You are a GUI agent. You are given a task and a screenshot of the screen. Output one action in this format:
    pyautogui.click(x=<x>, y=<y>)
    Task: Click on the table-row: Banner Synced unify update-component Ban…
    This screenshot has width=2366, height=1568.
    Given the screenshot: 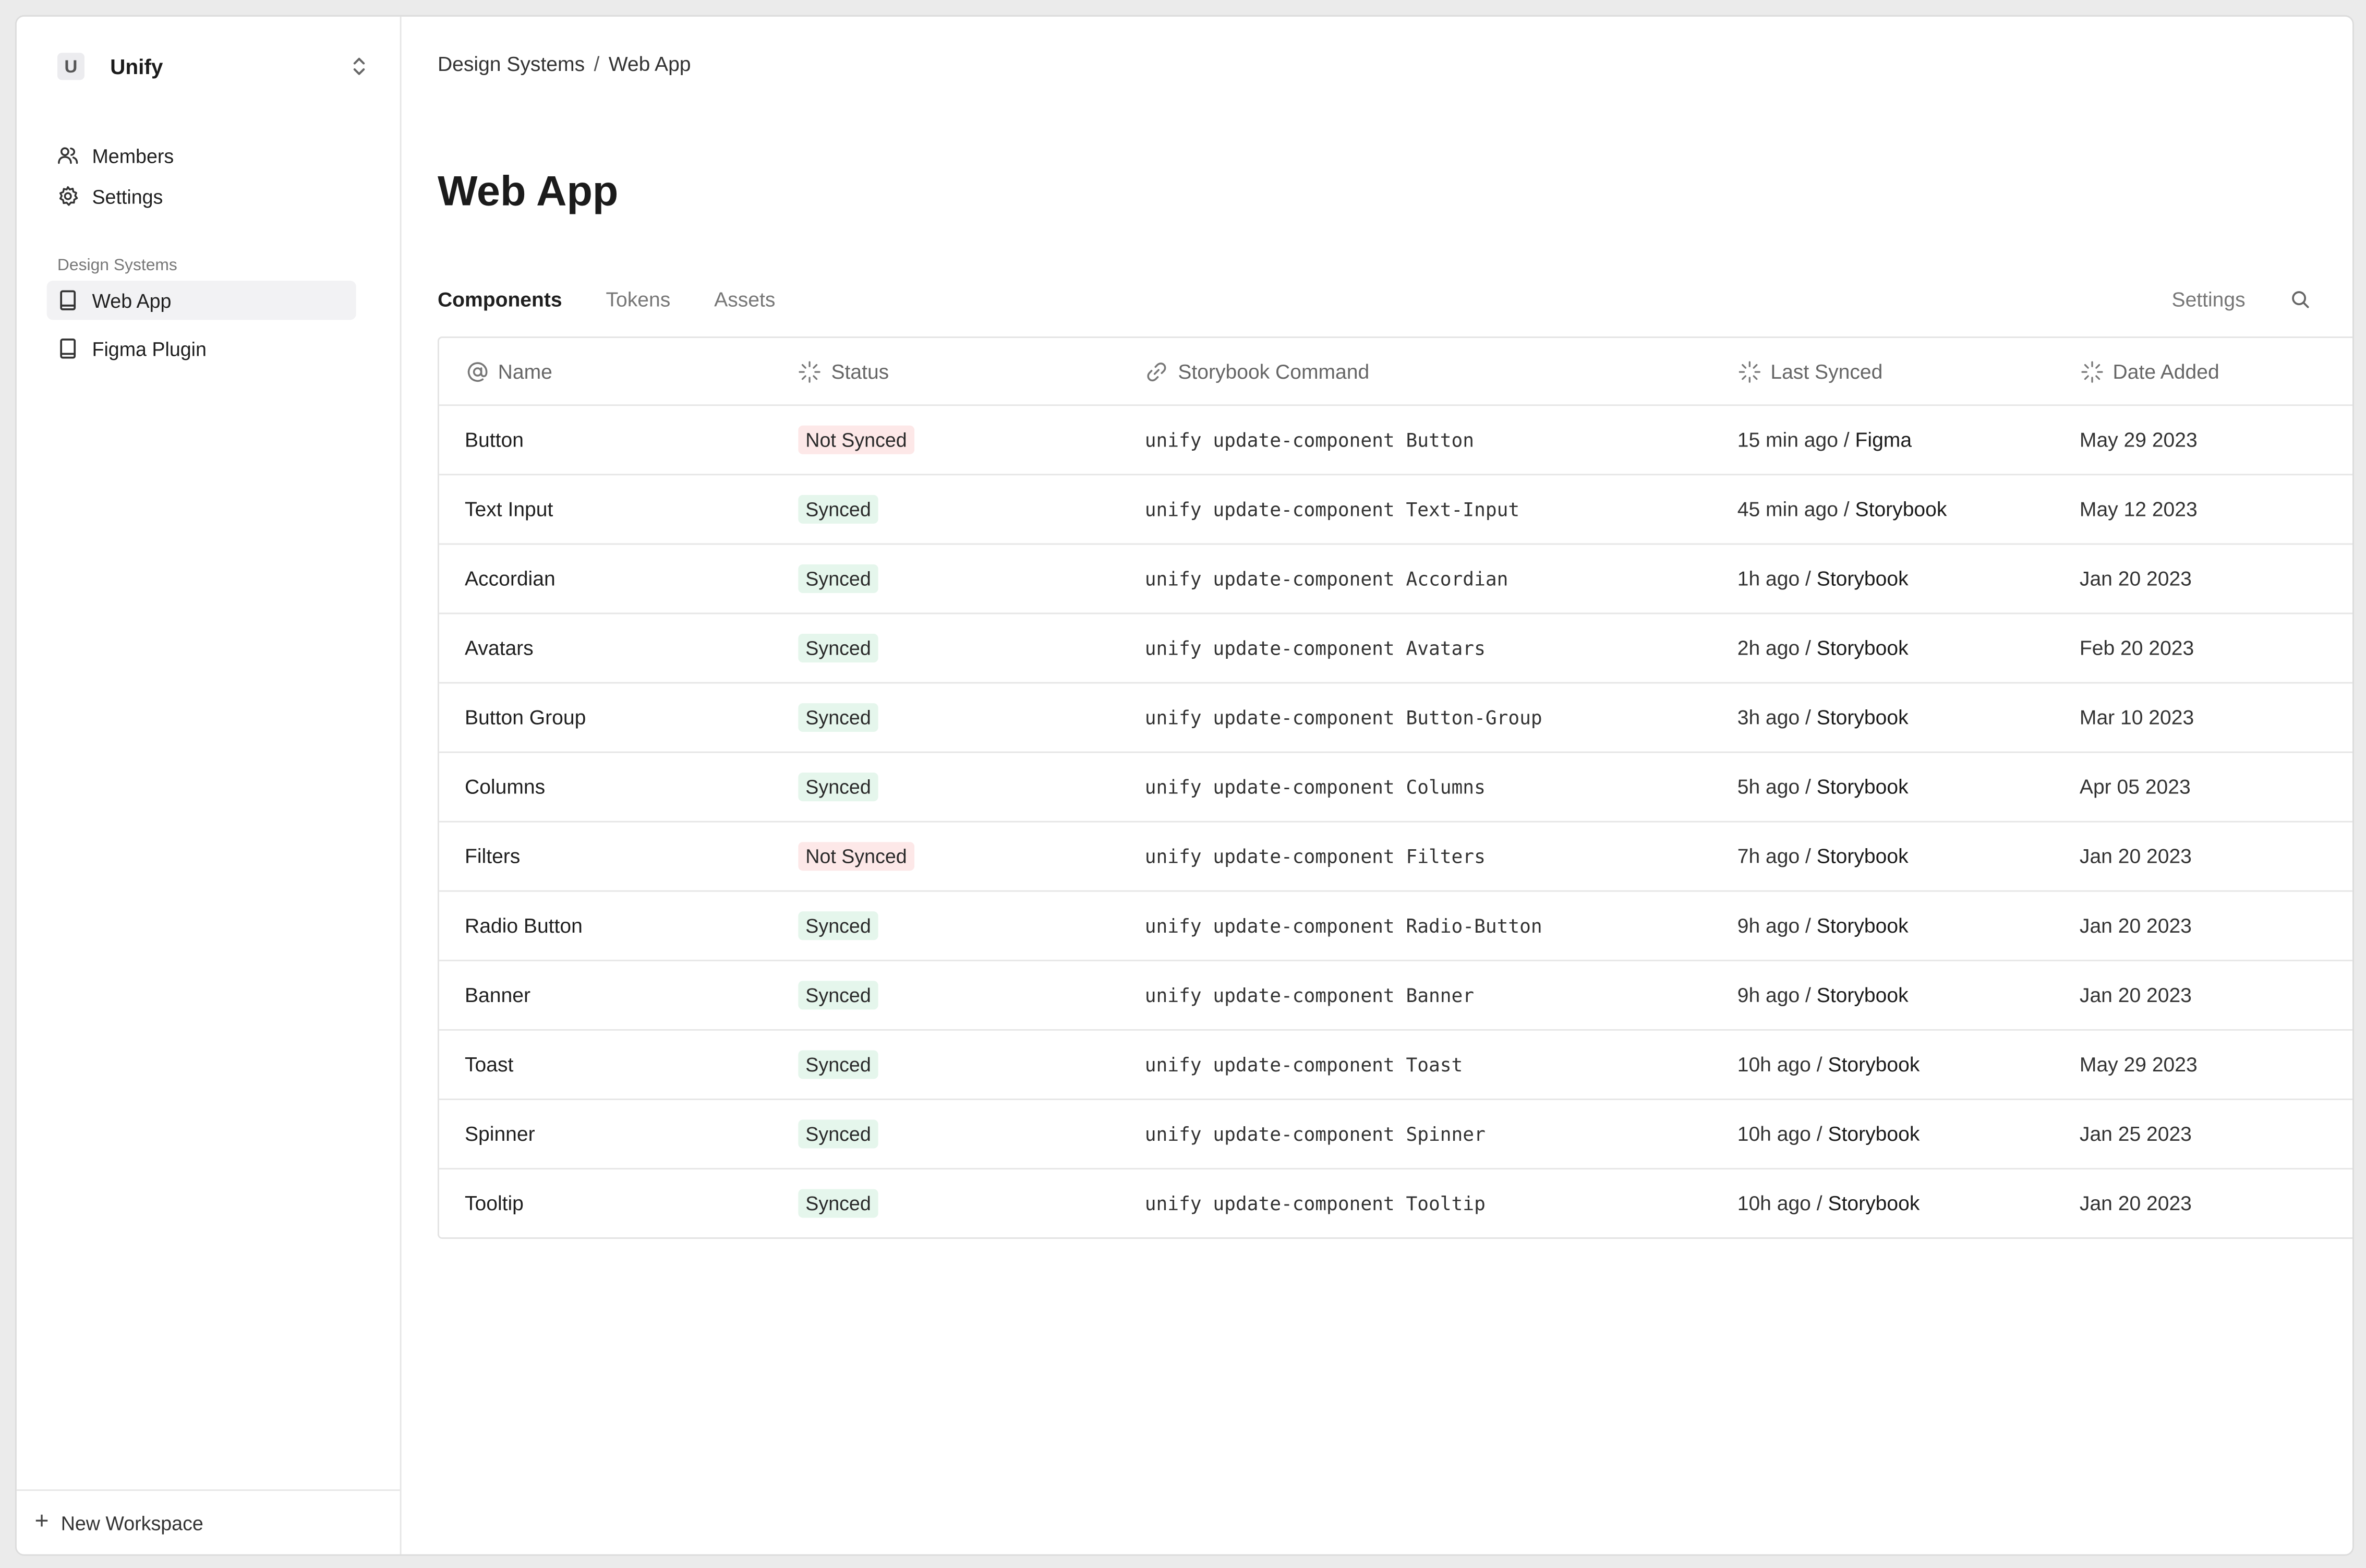 What is the action you would take?
    pyautogui.click(x=1396, y=994)
    